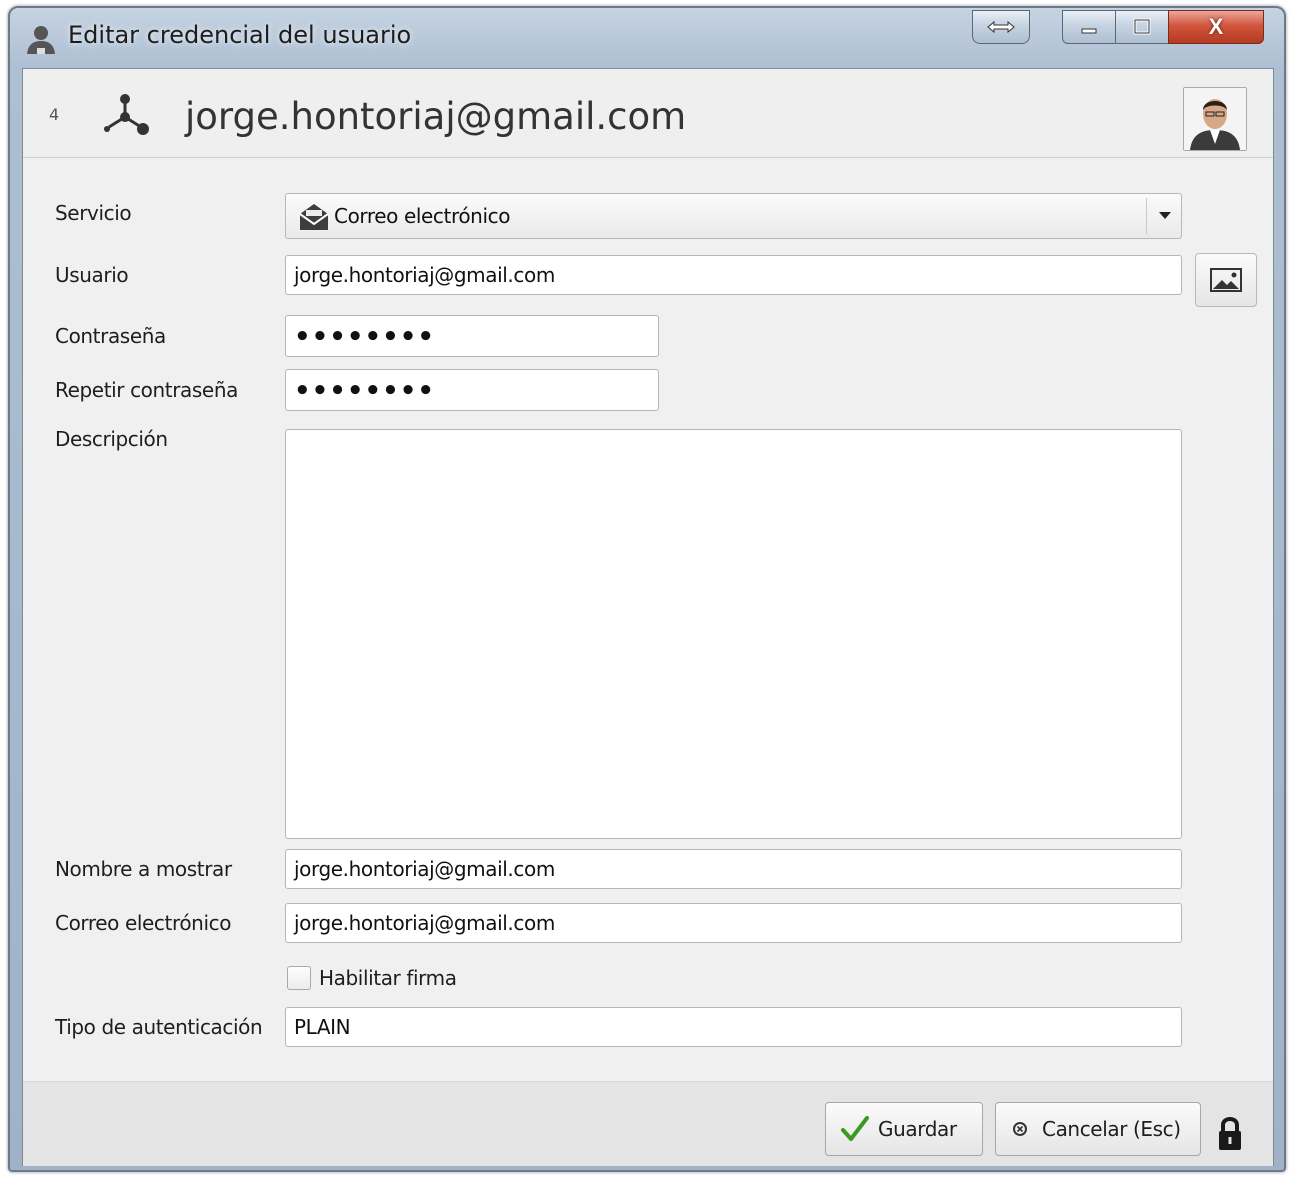  What do you see at coordinates (1146, 216) in the screenshot?
I see `dropdown-divider` at bounding box center [1146, 216].